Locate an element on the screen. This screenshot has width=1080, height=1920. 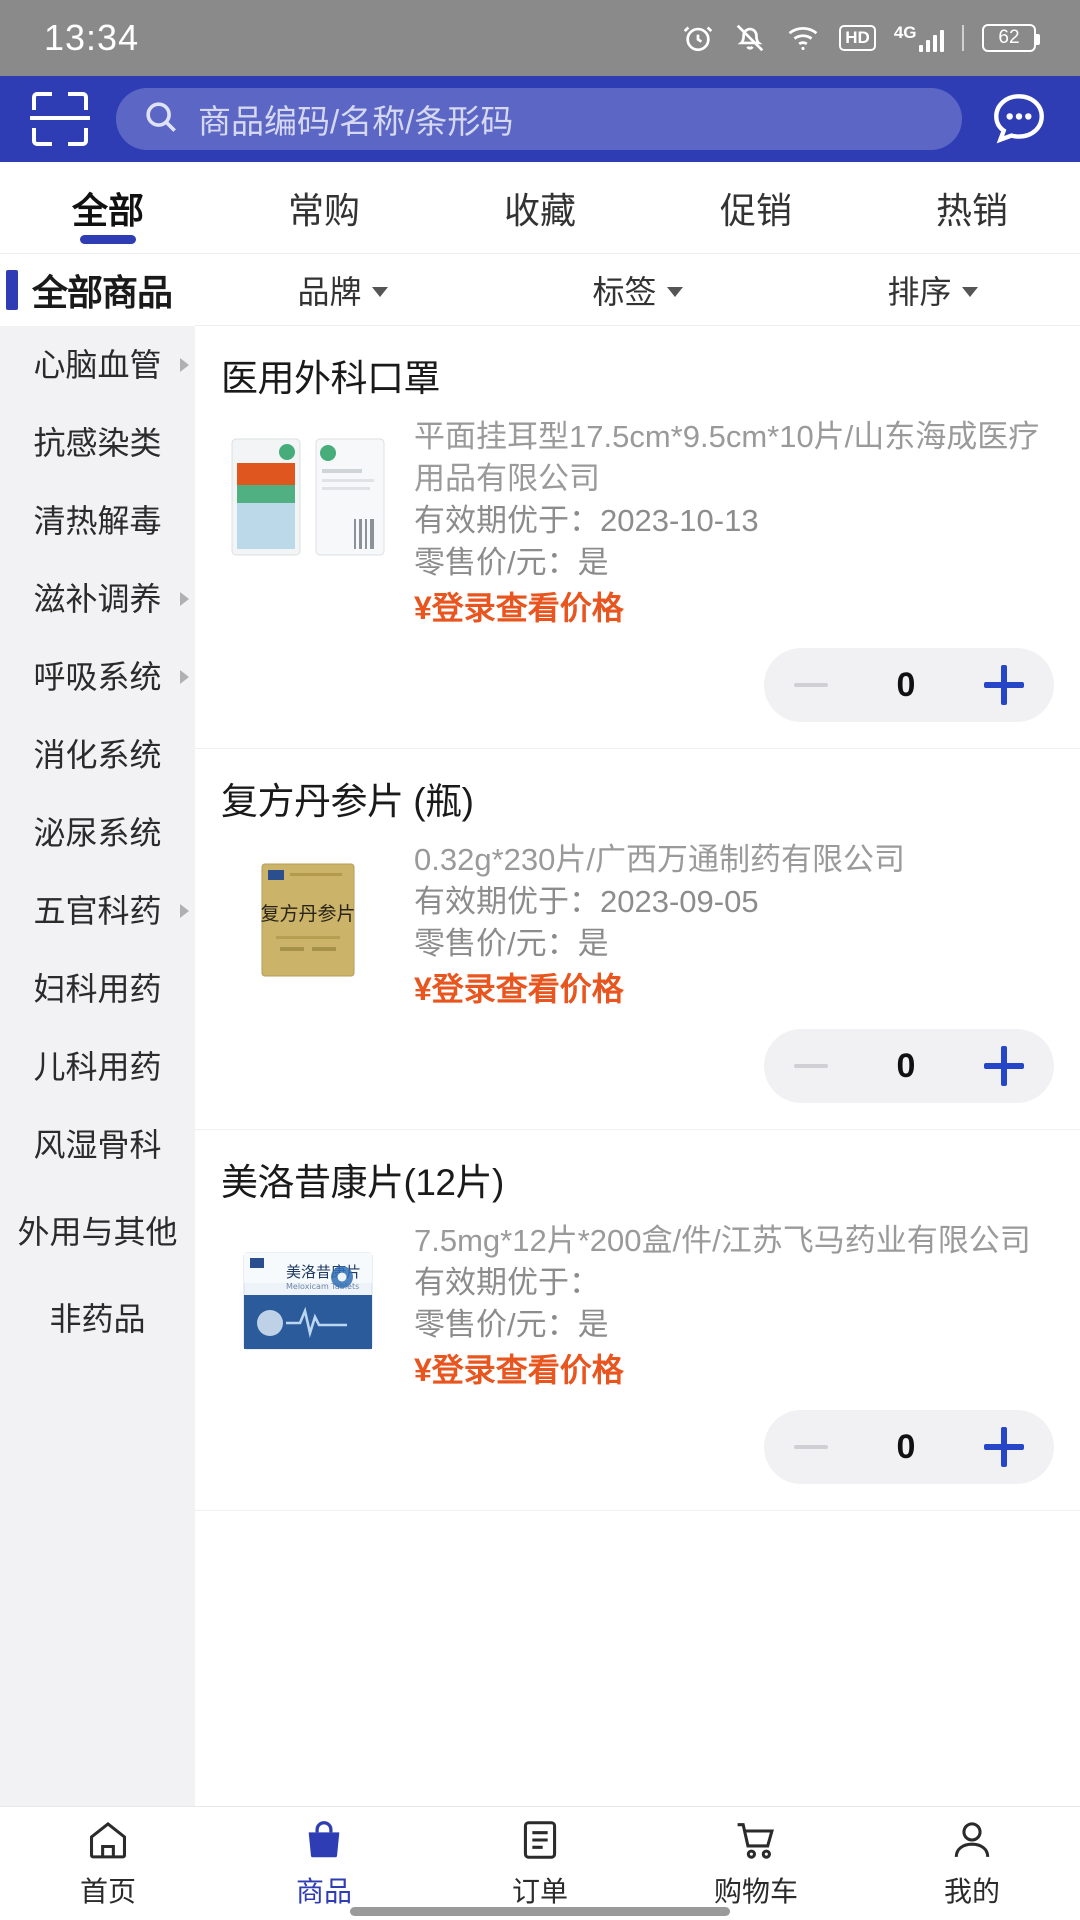
search-input: 商品编码/名称/条形码 is located at coordinates (539, 119).